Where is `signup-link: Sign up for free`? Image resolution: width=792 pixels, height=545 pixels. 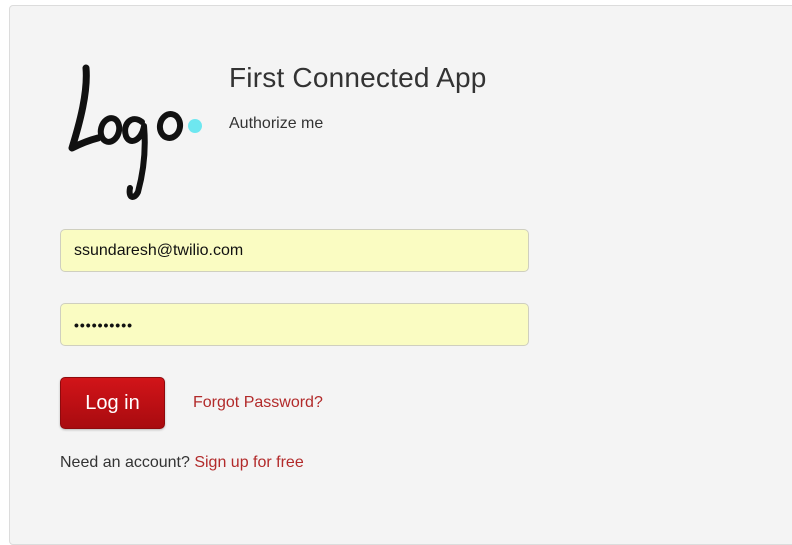
signup-link: Sign up for free is located at coordinates (248, 462).